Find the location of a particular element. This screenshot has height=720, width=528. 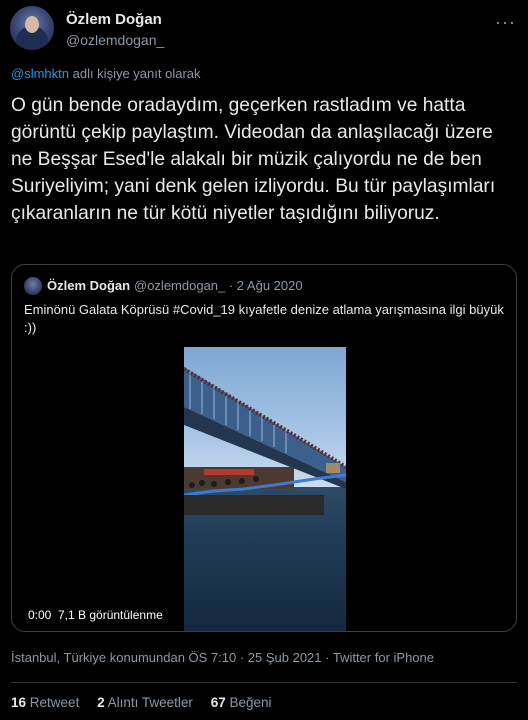

quotes-stat: 2 Alıntı Tweetler is located at coordinates (145, 702).